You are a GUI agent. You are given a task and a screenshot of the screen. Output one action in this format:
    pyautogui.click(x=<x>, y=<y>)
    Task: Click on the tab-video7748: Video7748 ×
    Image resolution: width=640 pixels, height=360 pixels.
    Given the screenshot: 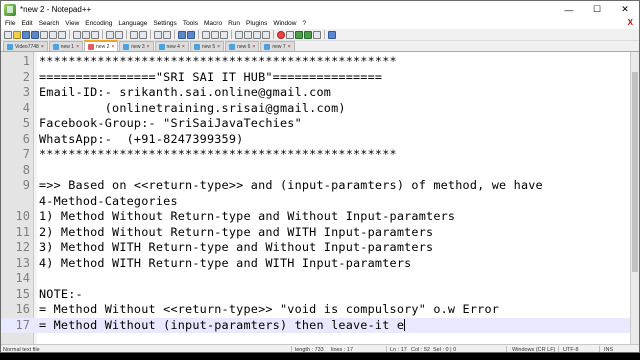 What is the action you would take?
    pyautogui.click(x=25, y=46)
    